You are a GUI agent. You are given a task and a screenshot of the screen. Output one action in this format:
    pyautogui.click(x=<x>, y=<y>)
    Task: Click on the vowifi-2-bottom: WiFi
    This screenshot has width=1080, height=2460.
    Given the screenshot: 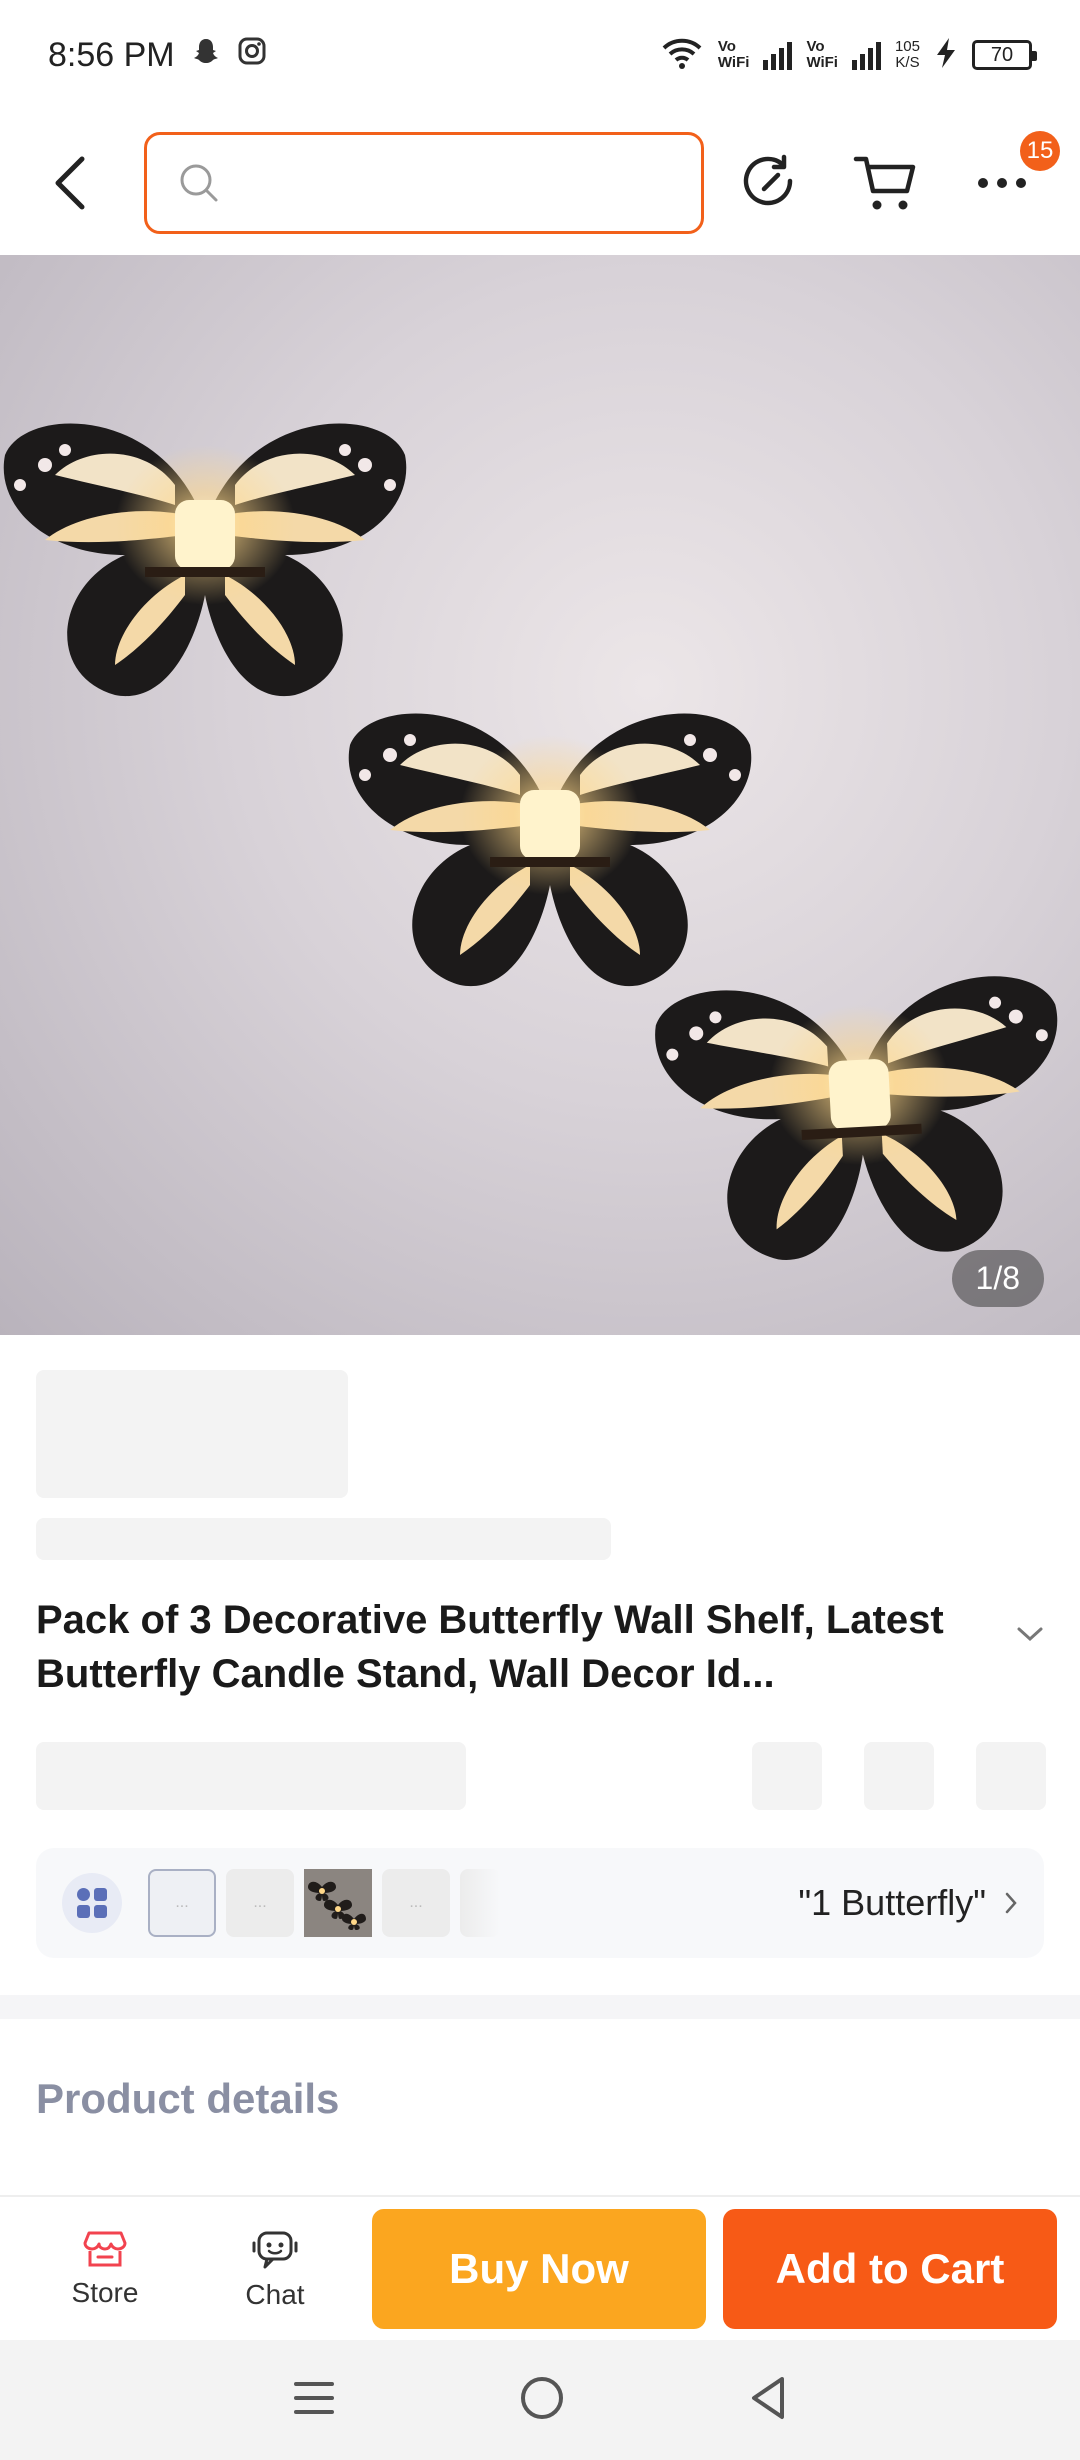 What is the action you would take?
    pyautogui.click(x=822, y=62)
    